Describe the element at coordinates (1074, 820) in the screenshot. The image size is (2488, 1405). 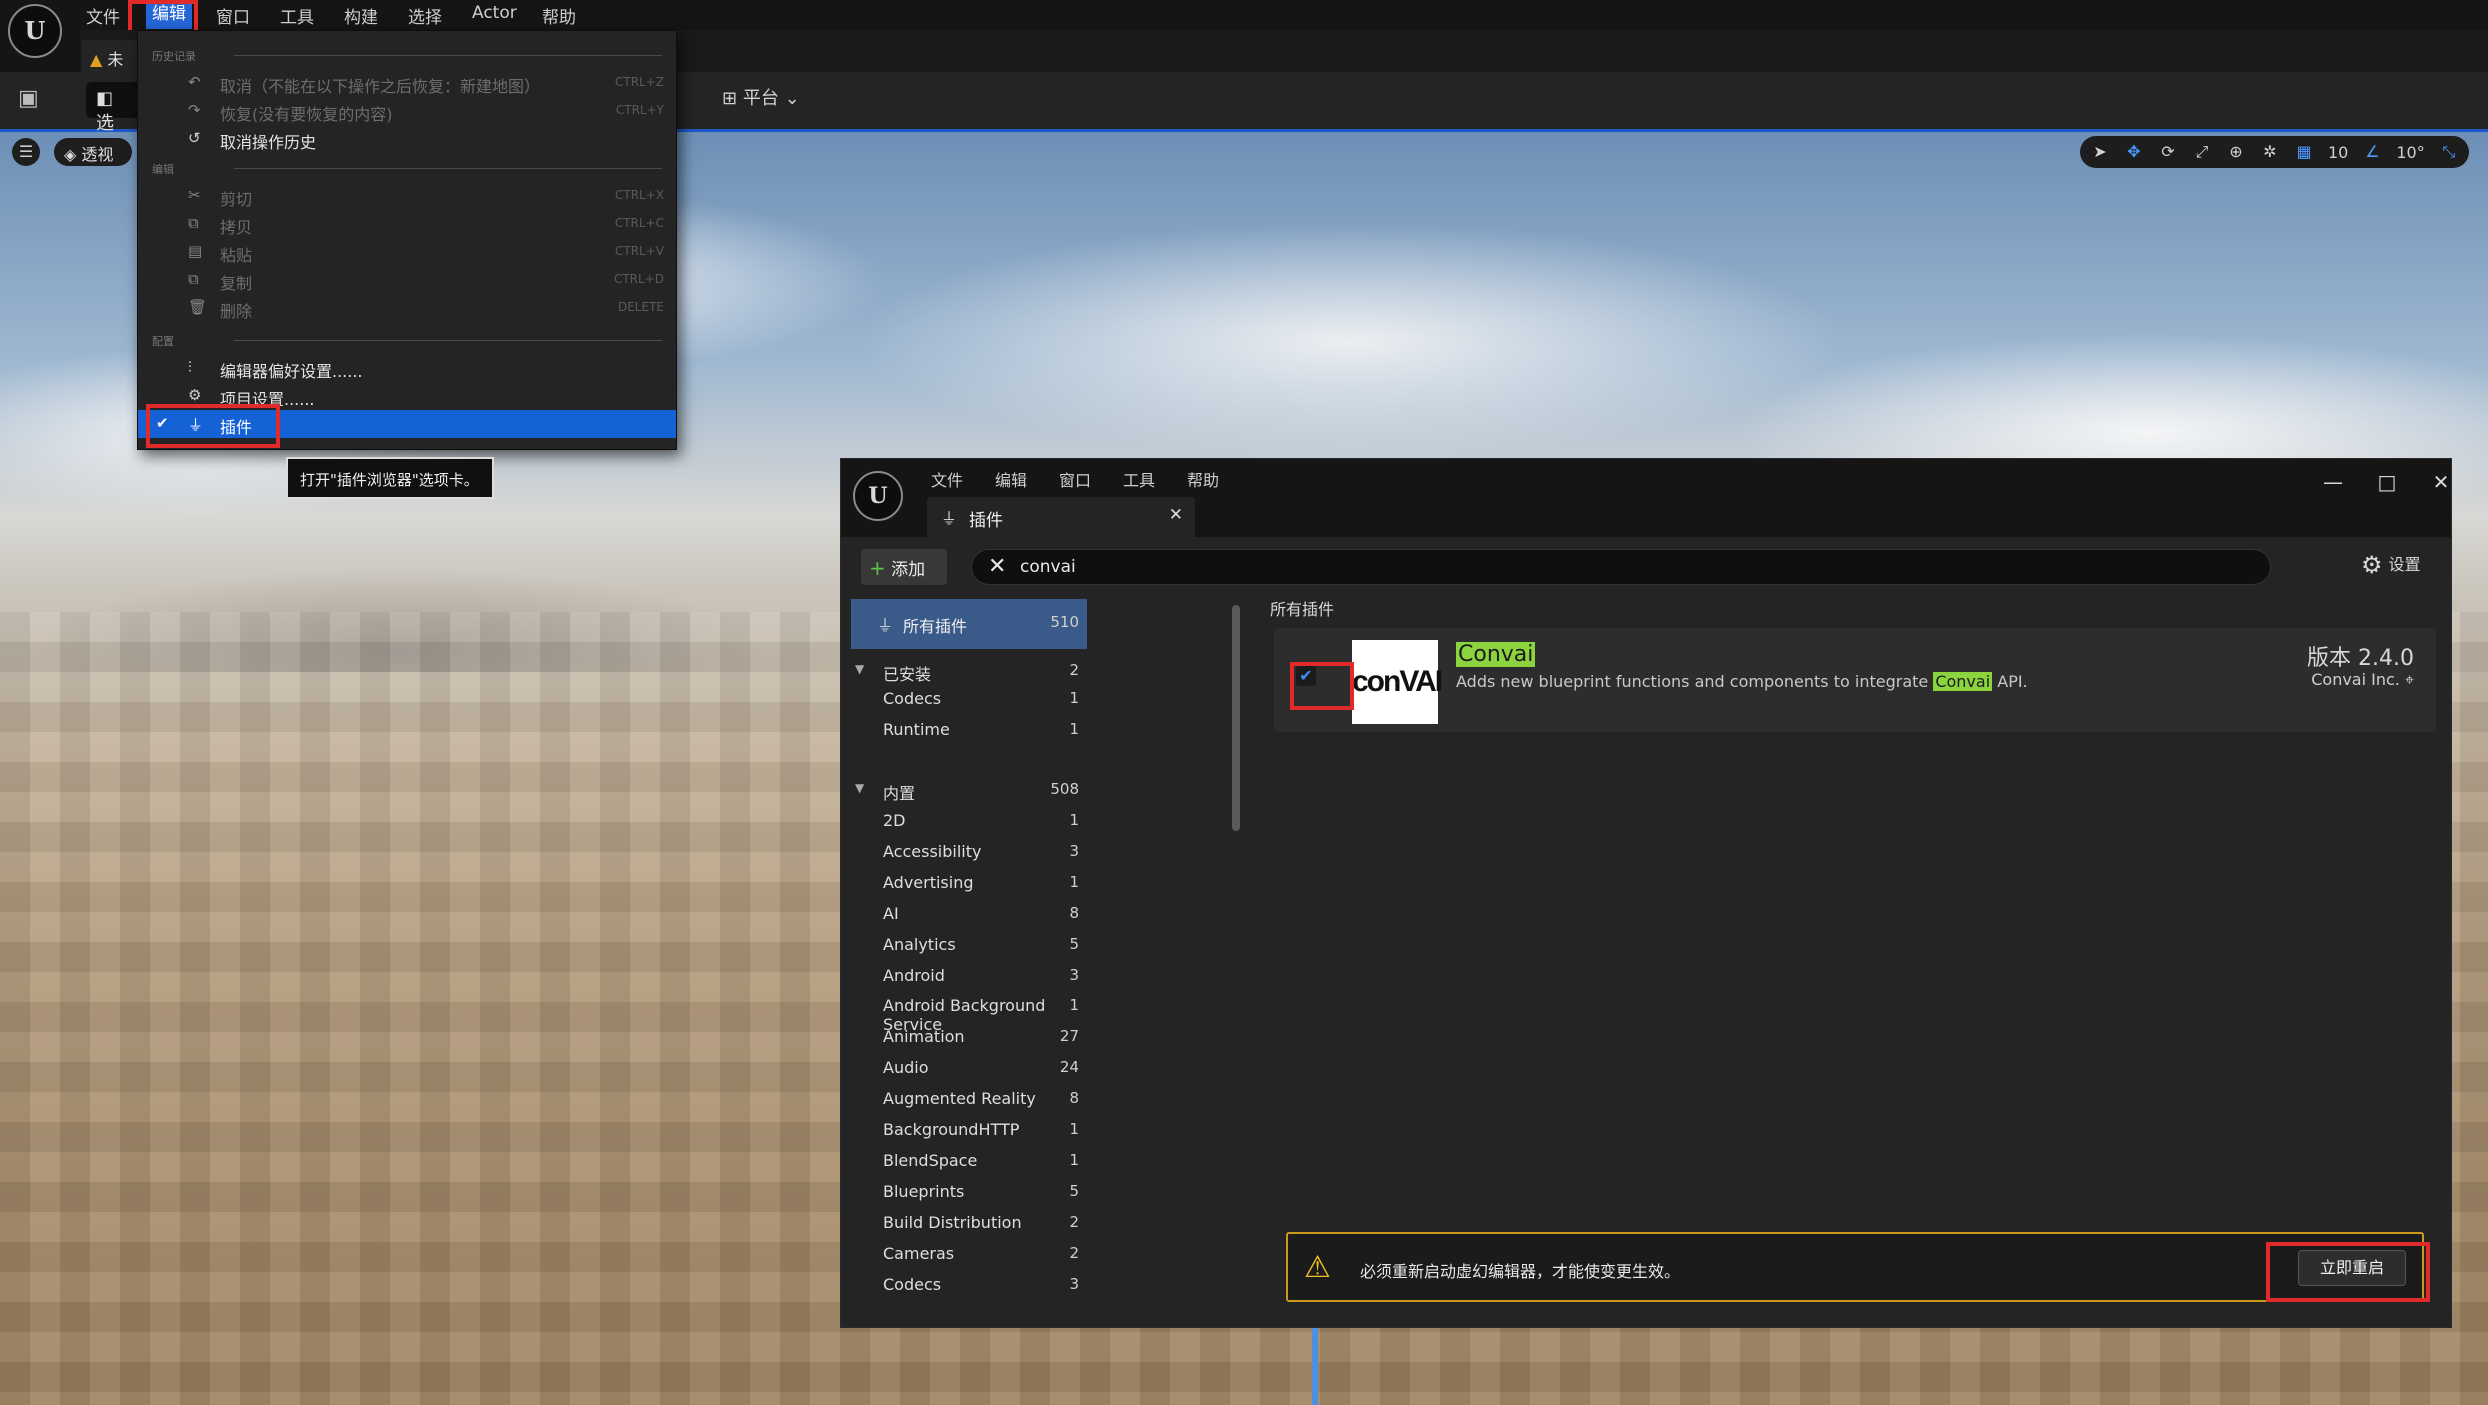
I see `subcategory-count: 1` at that location.